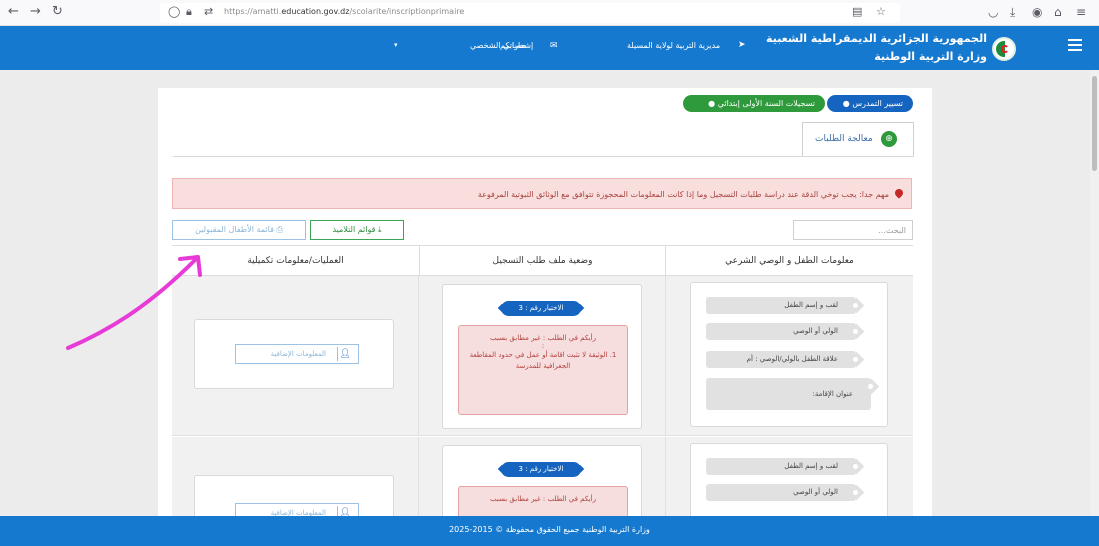 This screenshot has width=1099, height=546. What do you see at coordinates (870, 103) in the screenshot?
I see `breadcrumb-item-schooling: تسيير التمدرس ●` at bounding box center [870, 103].